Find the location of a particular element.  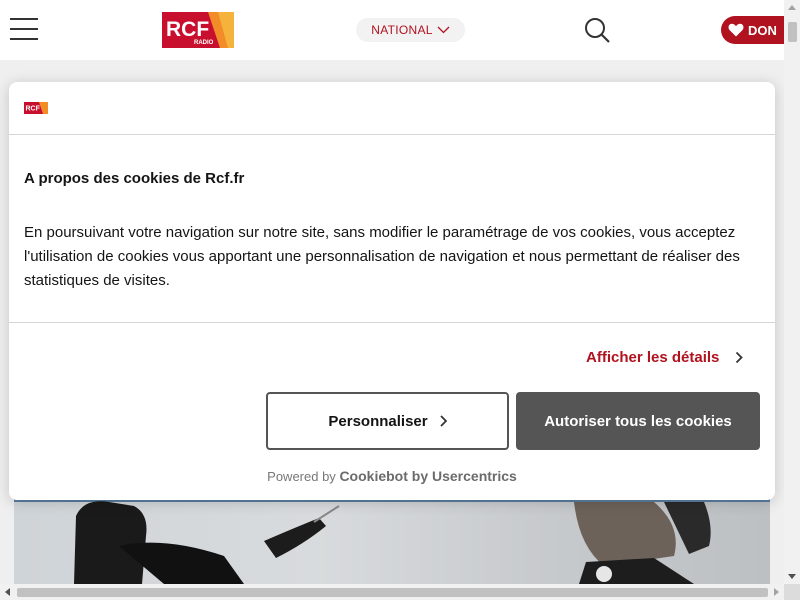

show-details-link: Afficher les détails is located at coordinates (665, 357).